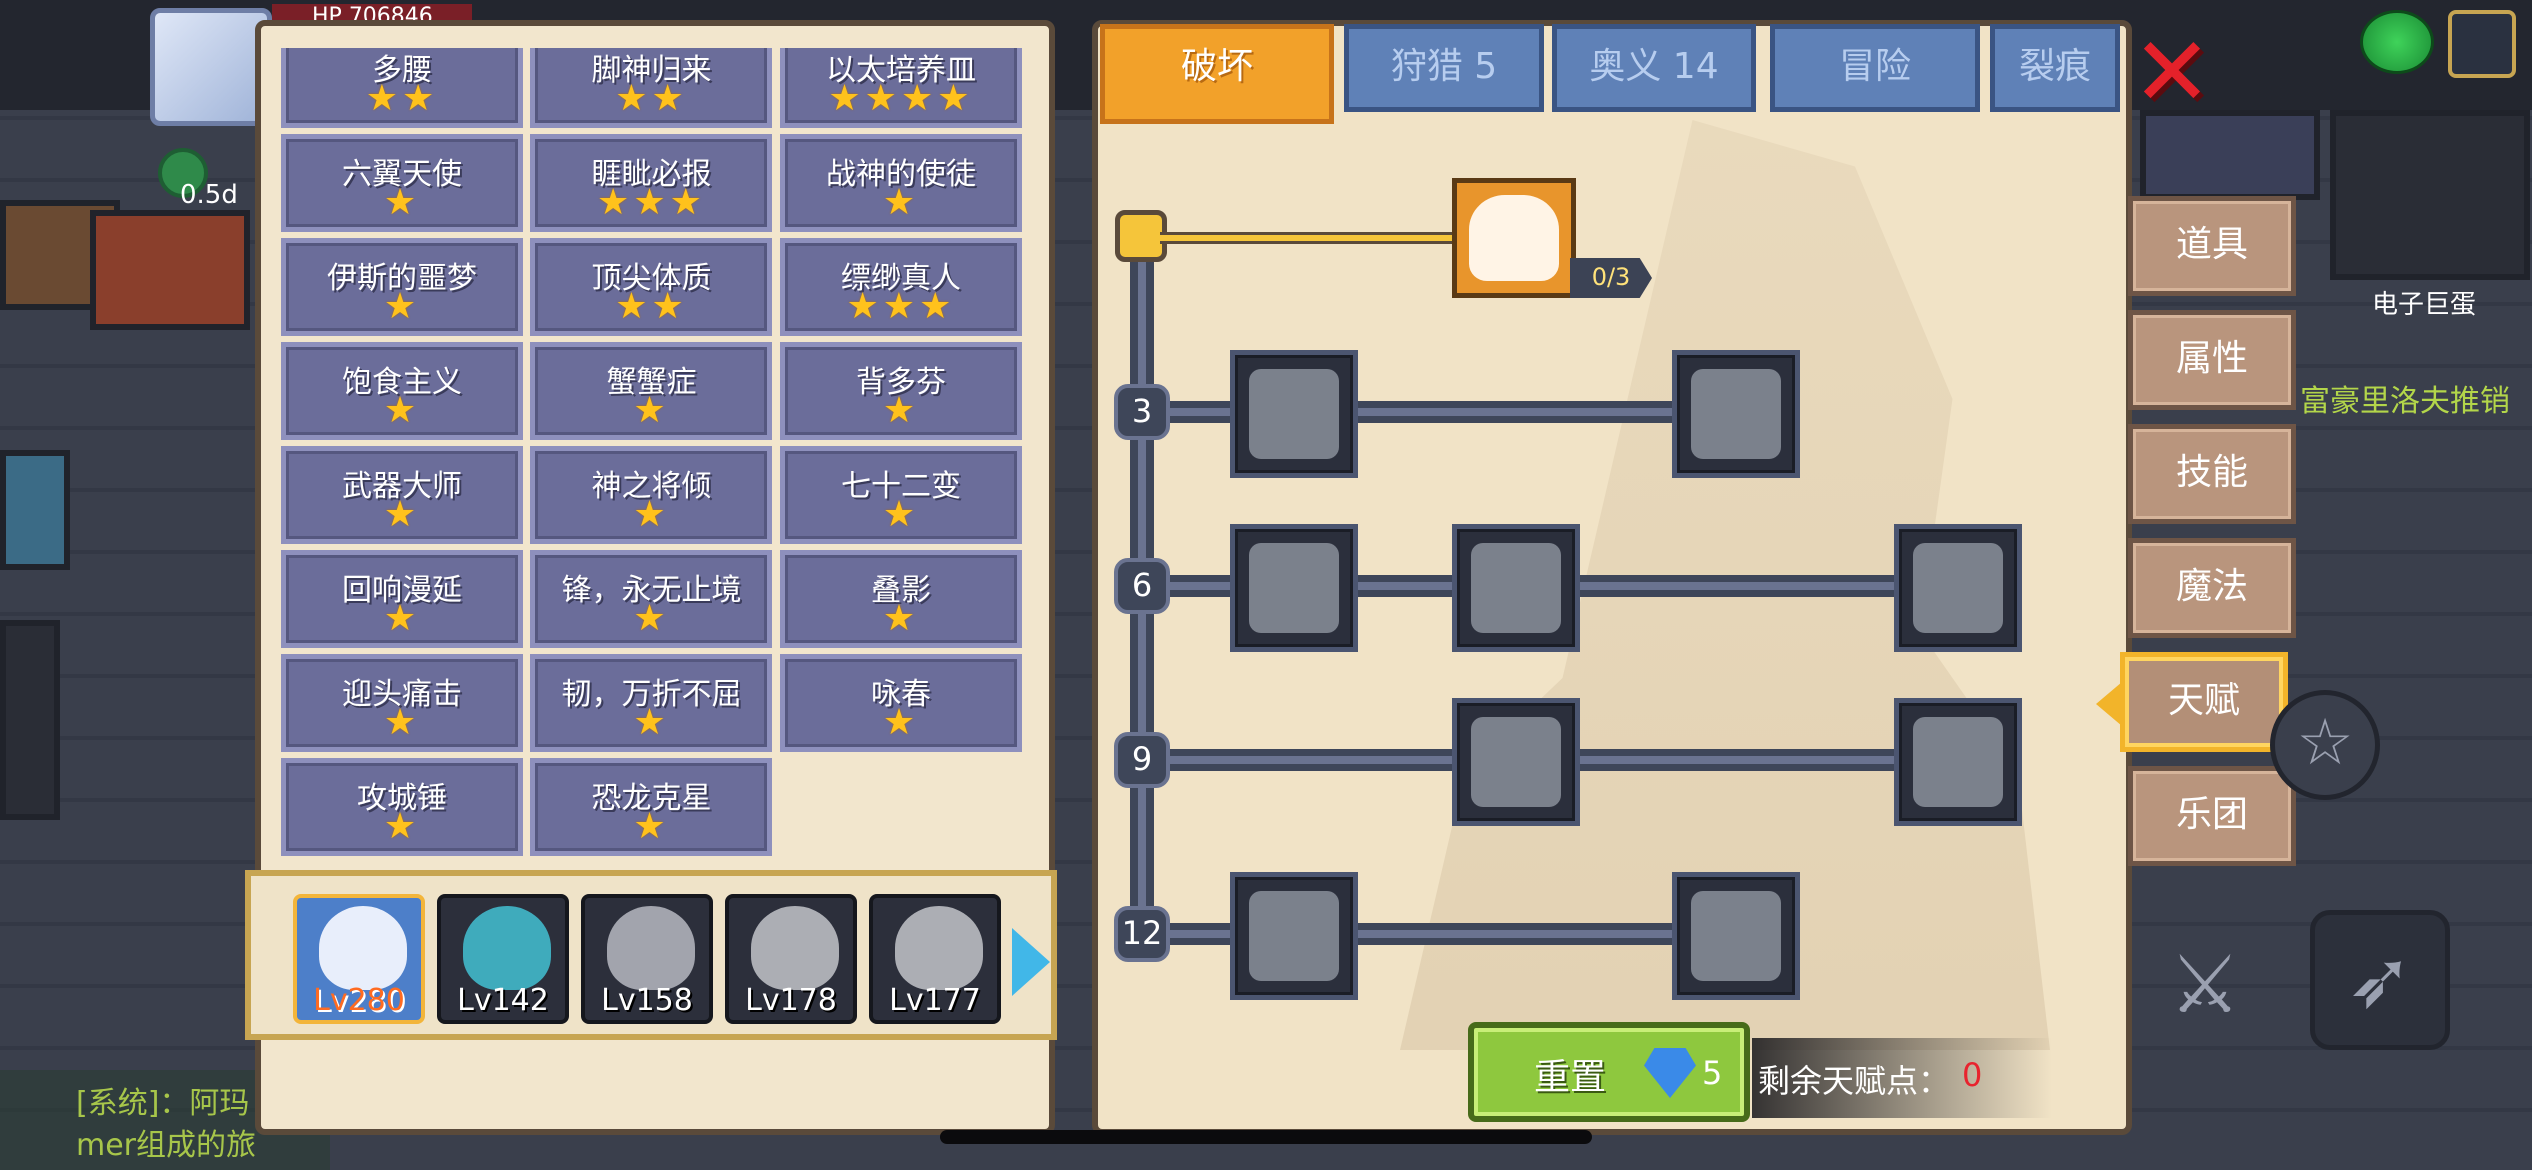  Describe the element at coordinates (211, 67) in the screenshot. I see `player-avatar` at that location.